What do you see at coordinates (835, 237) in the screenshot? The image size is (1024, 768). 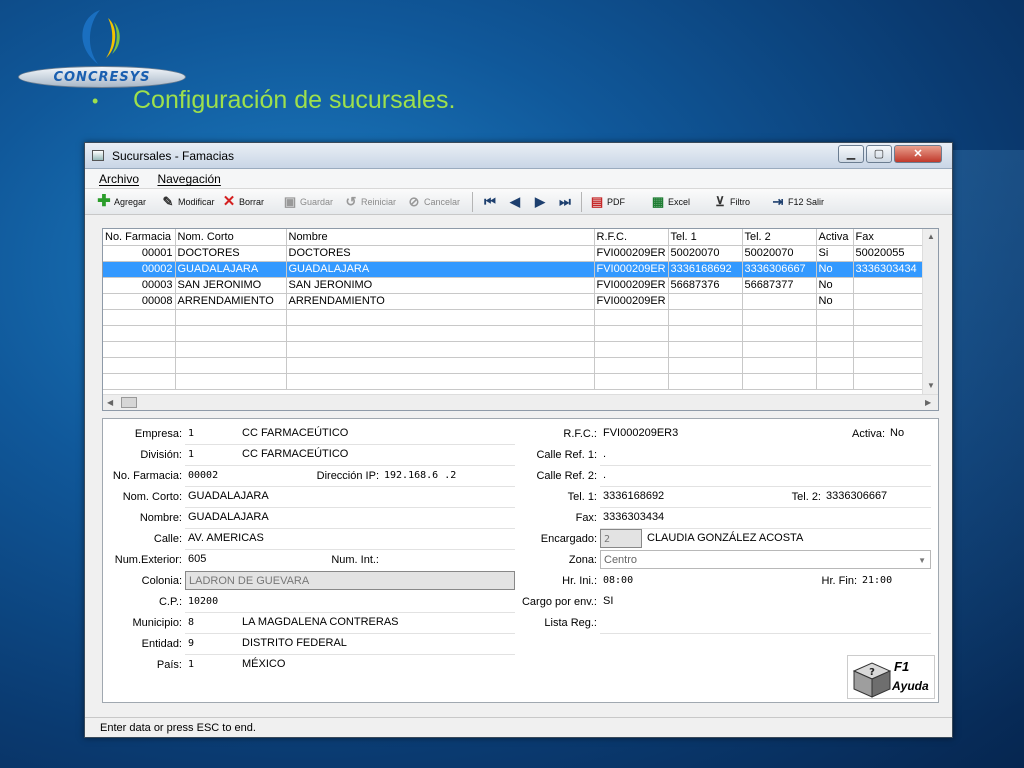 I see `column-header: Activa` at bounding box center [835, 237].